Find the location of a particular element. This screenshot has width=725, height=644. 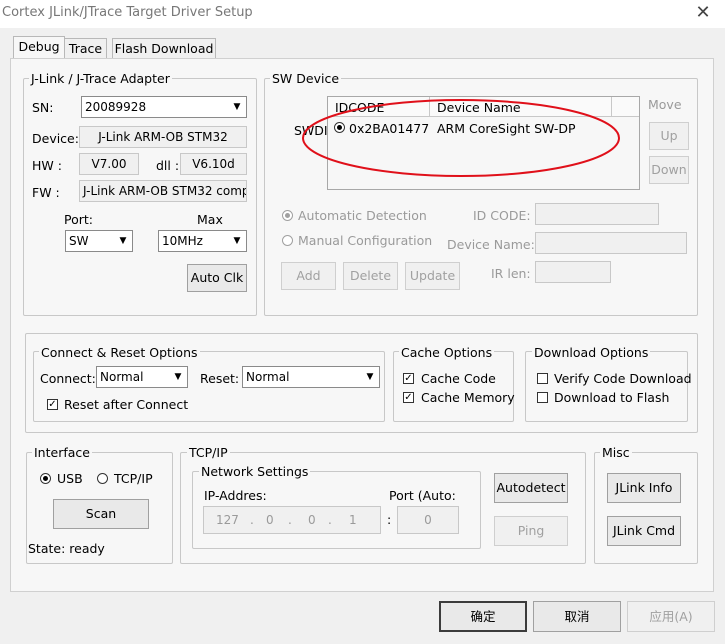

delete-button: Delete is located at coordinates (370, 276).